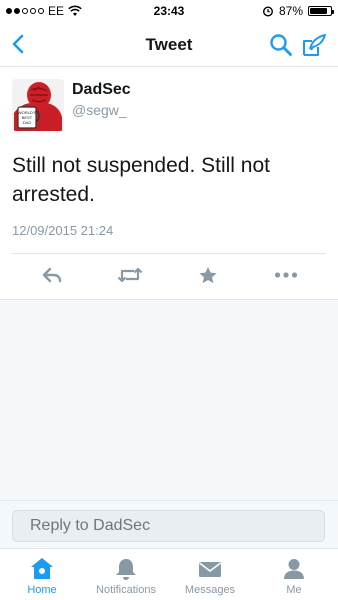  I want to click on compose-icon, so click(314, 45).